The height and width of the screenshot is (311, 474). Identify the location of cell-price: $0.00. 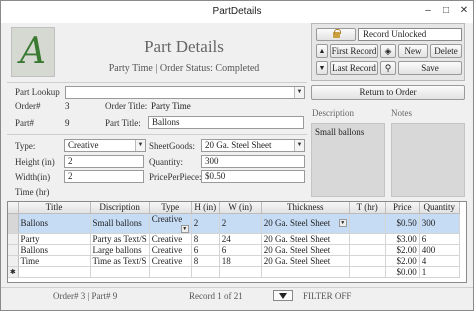
(402, 272).